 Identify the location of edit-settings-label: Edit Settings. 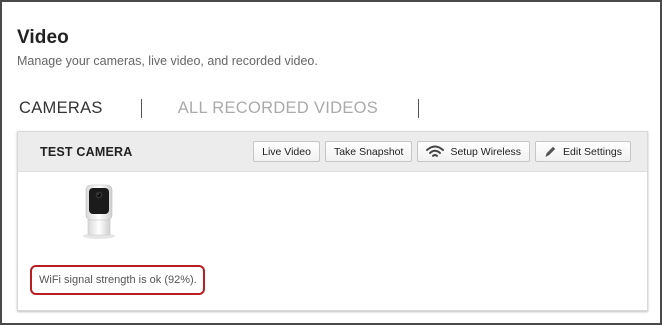
(592, 151).